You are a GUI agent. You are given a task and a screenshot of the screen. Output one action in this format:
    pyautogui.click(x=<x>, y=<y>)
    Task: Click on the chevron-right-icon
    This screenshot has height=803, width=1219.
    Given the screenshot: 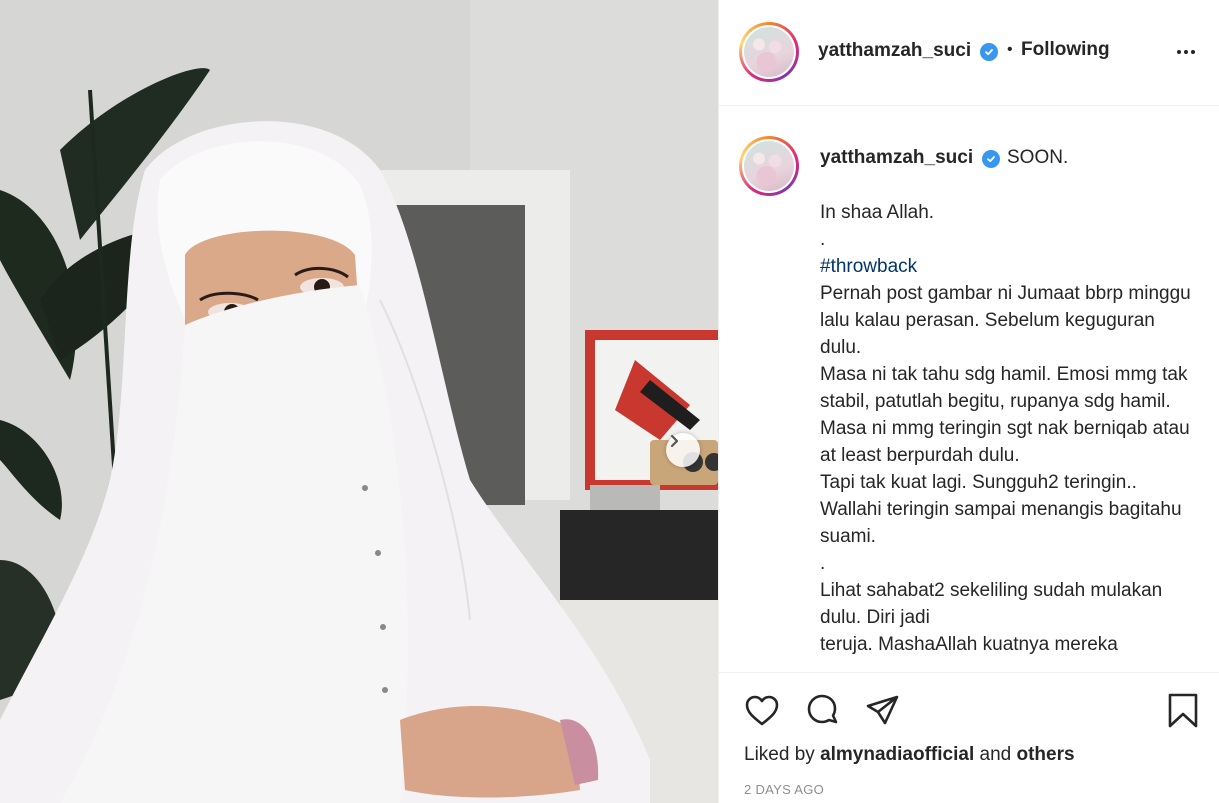 What is the action you would take?
    pyautogui.click(x=674, y=441)
    